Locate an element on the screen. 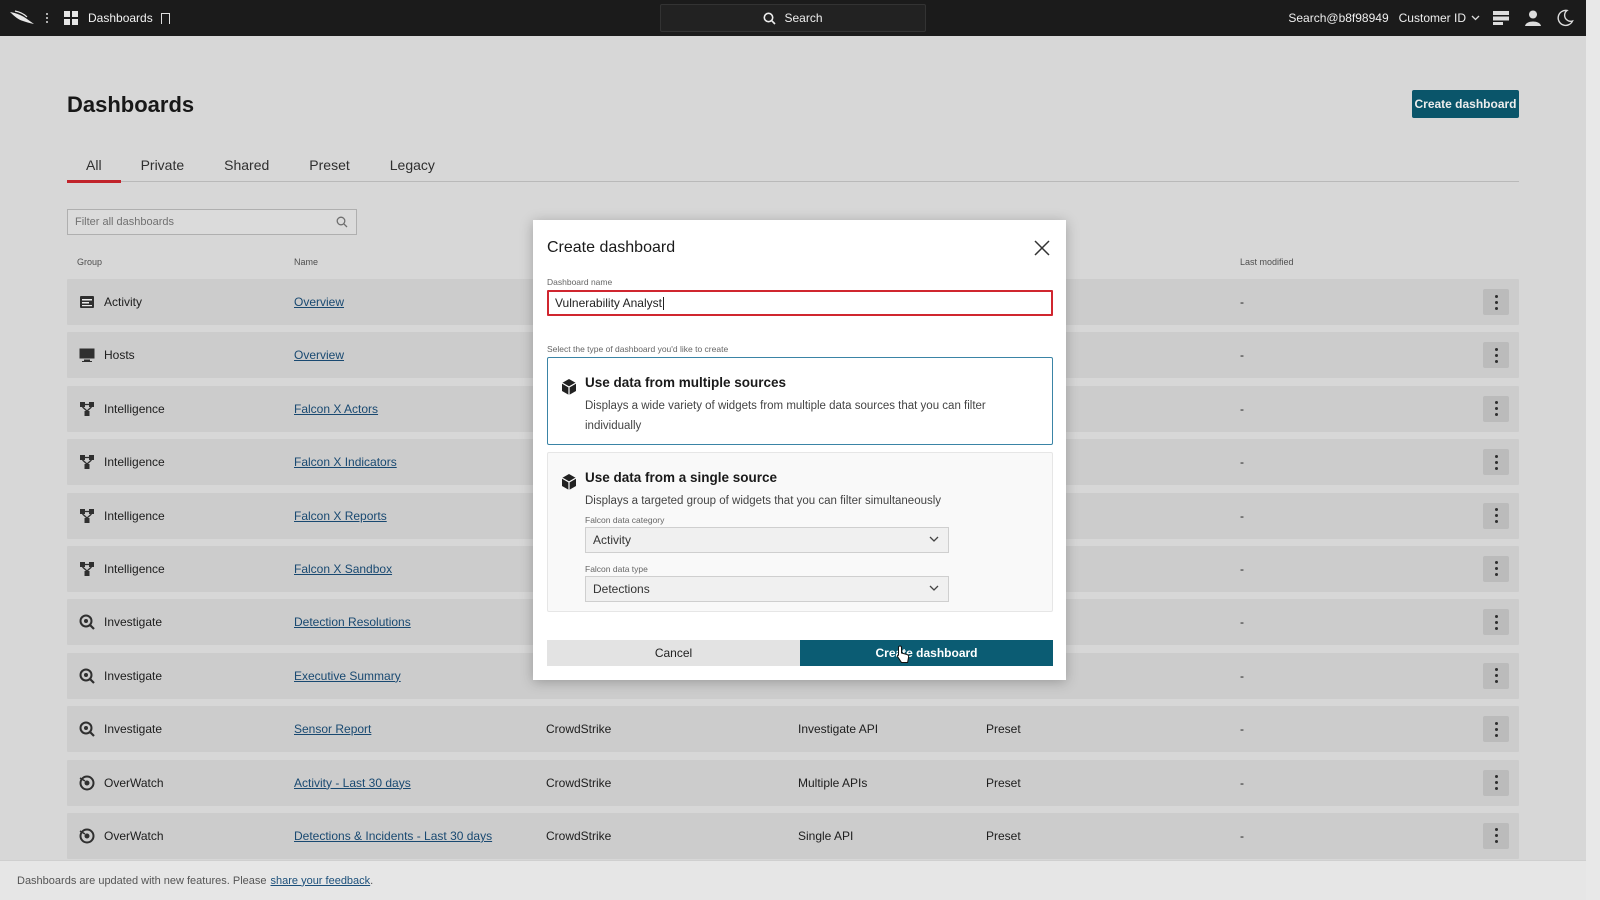 The image size is (1600, 900). customer-id-dropdown: Customer ID is located at coordinates (1439, 18).